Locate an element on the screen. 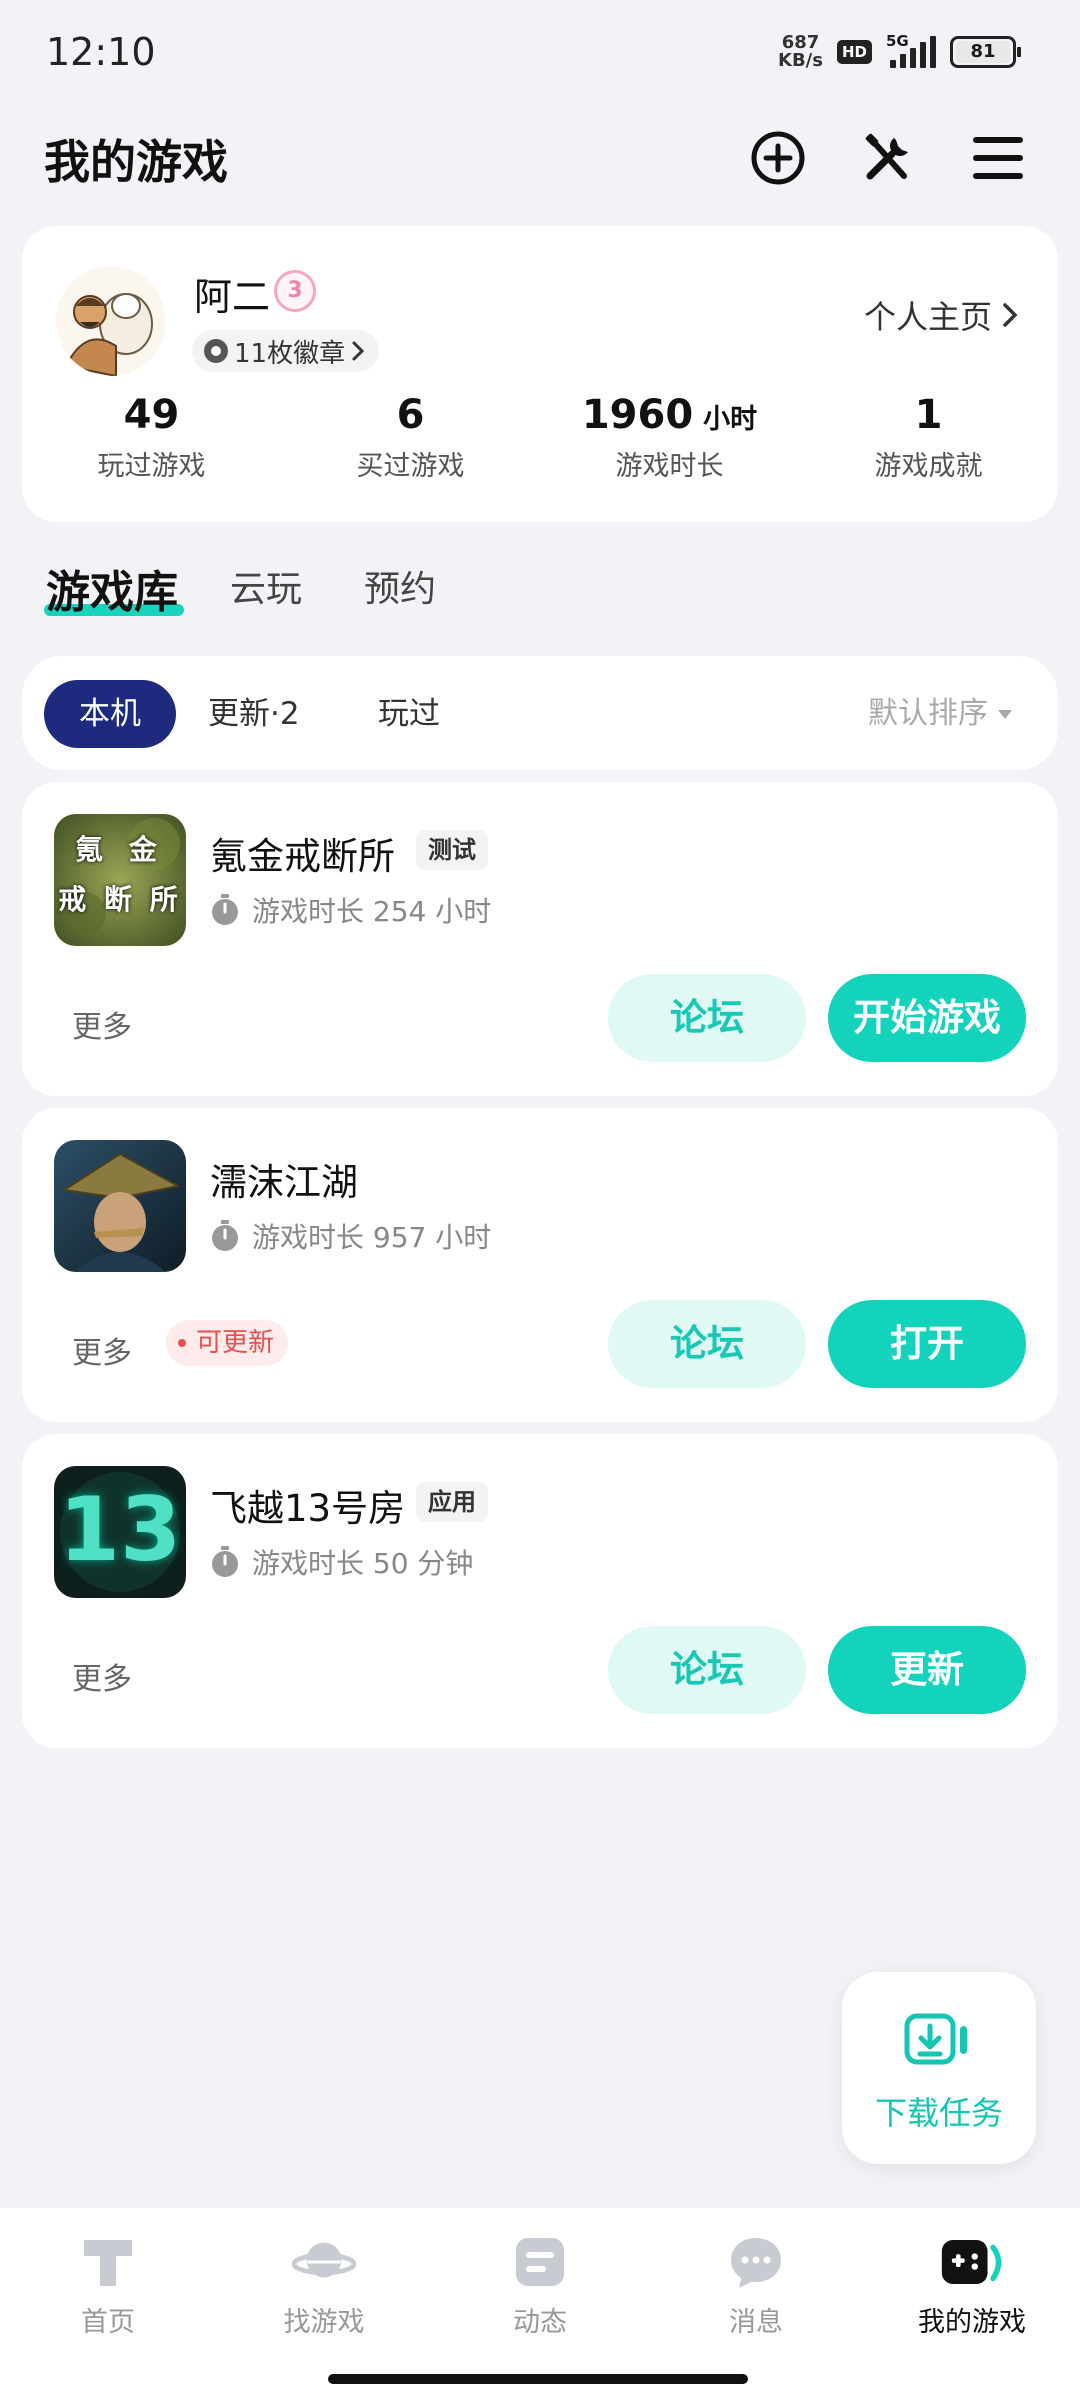 This screenshot has height=2400, width=1080. open-game-button: 打开 is located at coordinates (927, 1344).